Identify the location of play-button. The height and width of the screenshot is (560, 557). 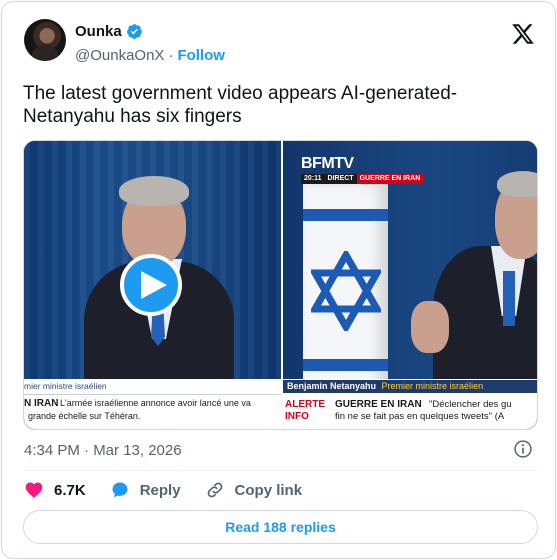
(151, 285).